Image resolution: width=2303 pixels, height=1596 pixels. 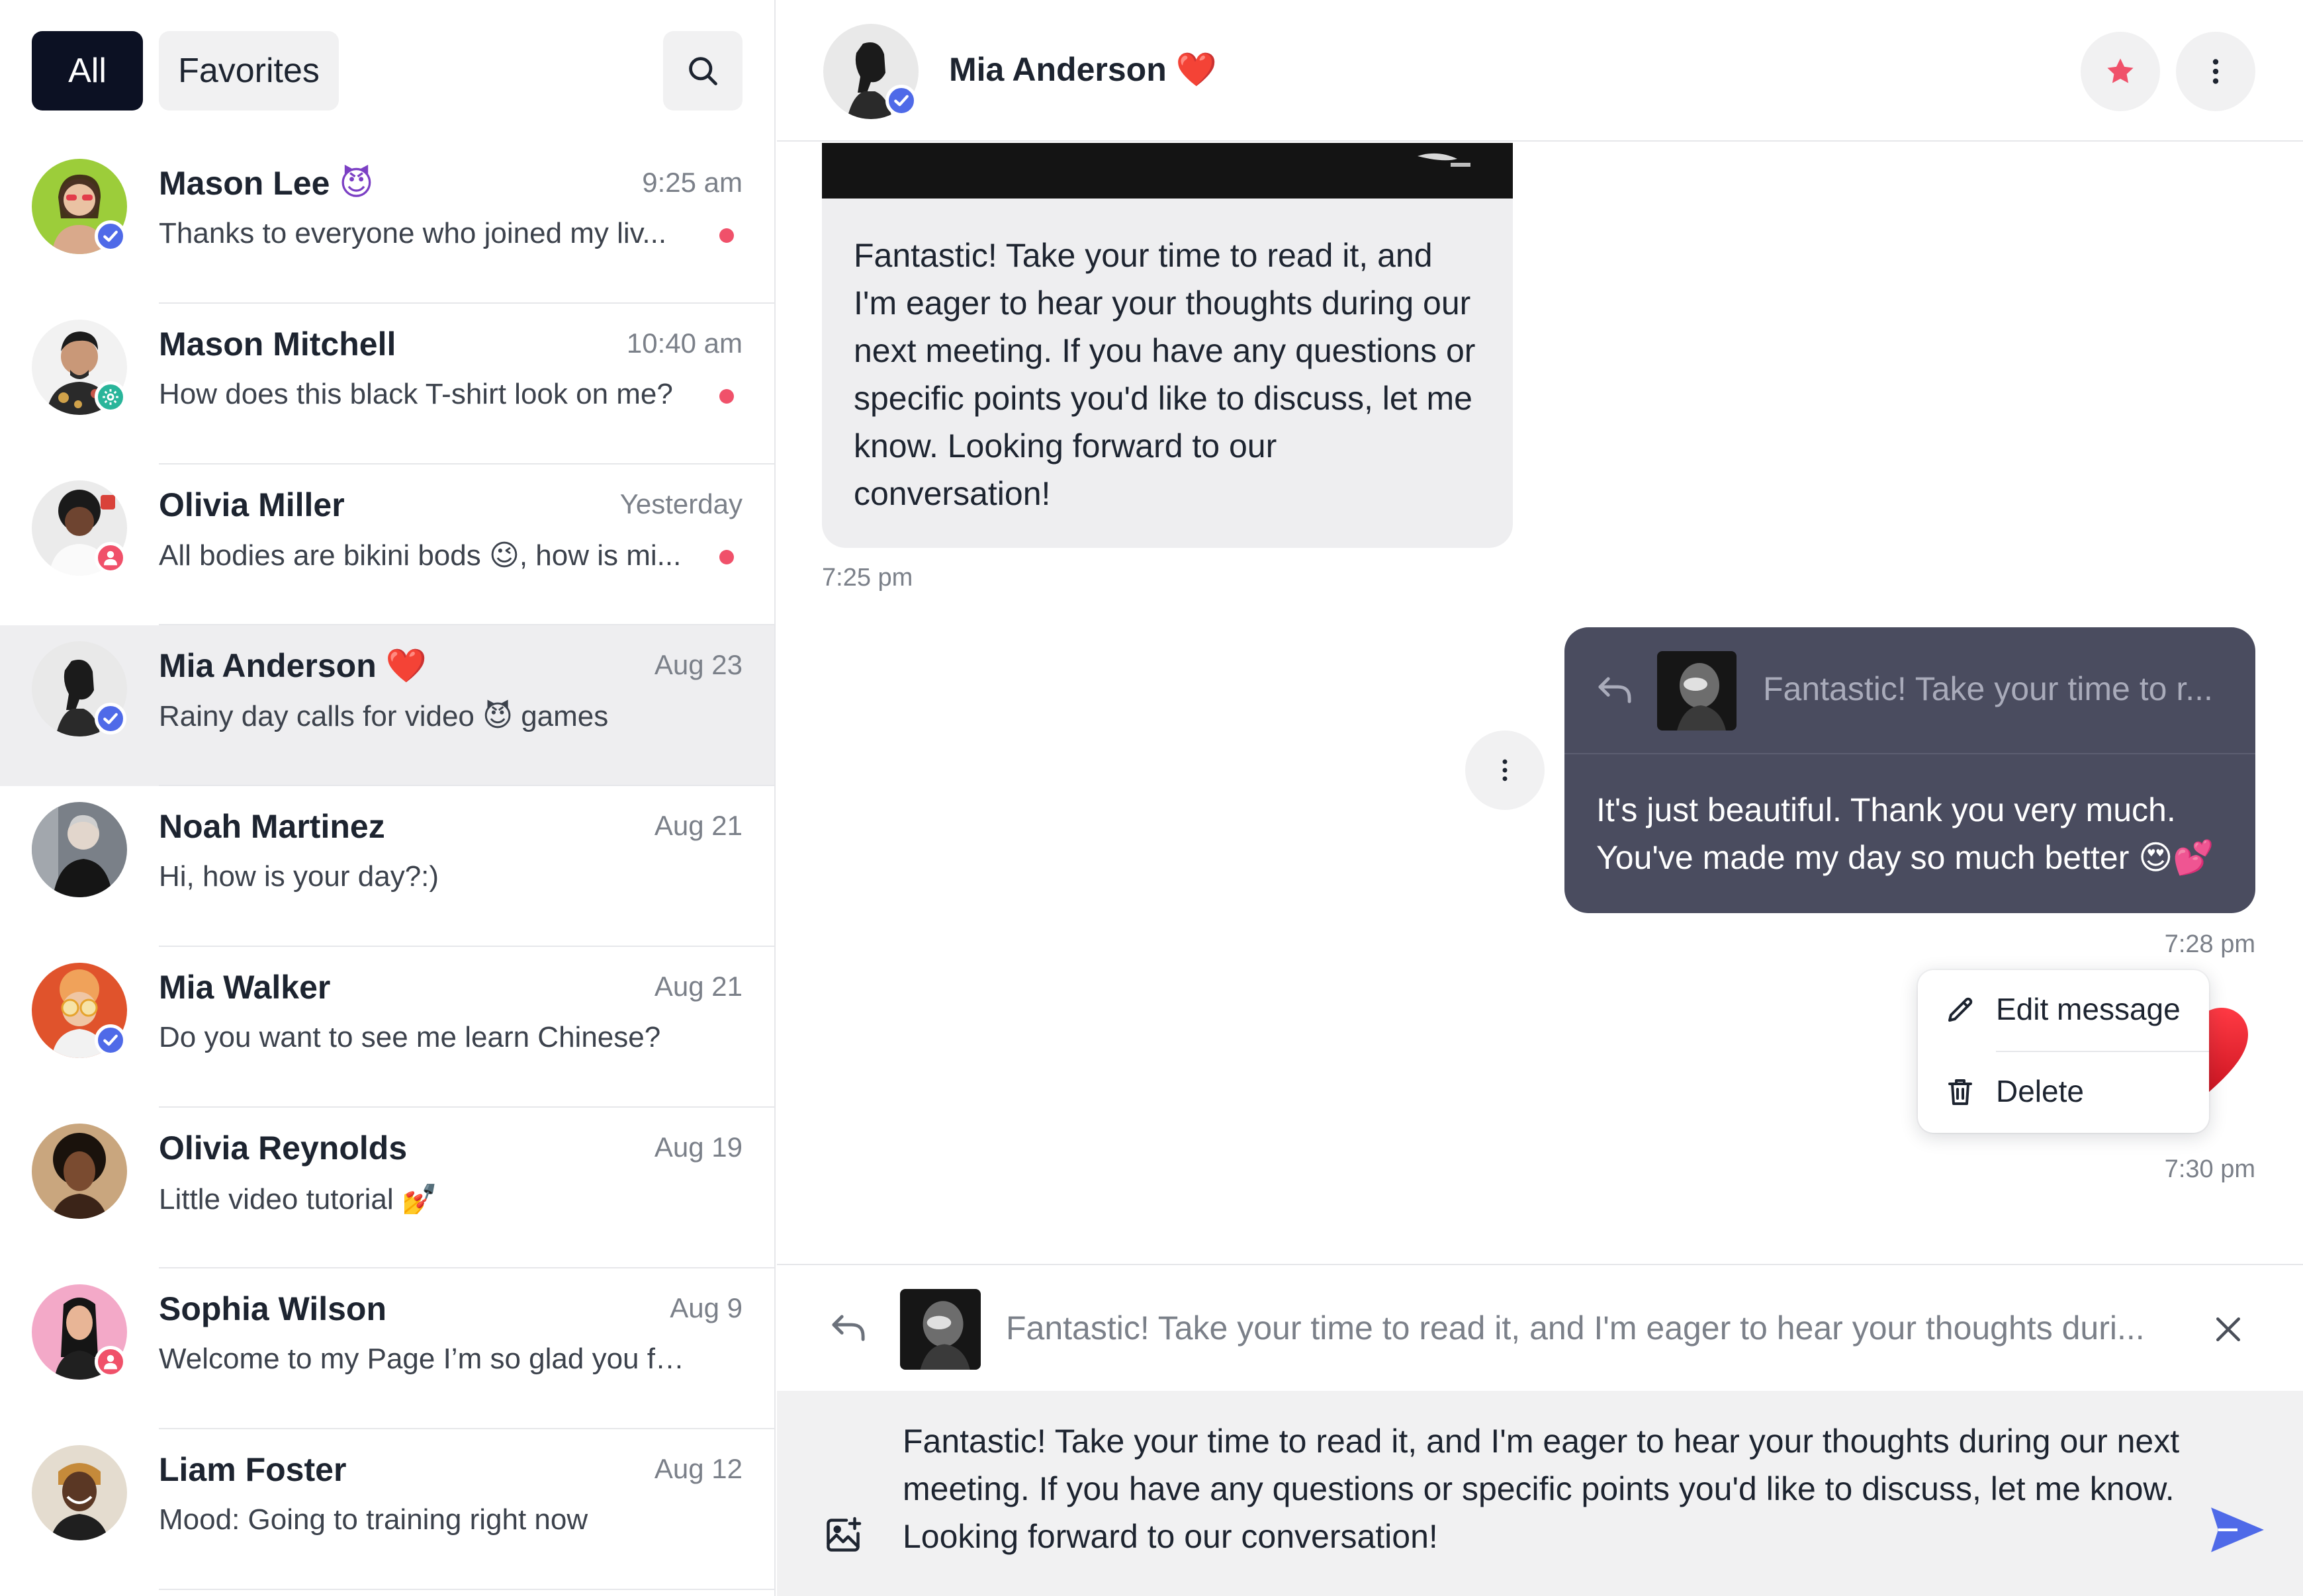 I want to click on message-options-button, so click(x=1505, y=770).